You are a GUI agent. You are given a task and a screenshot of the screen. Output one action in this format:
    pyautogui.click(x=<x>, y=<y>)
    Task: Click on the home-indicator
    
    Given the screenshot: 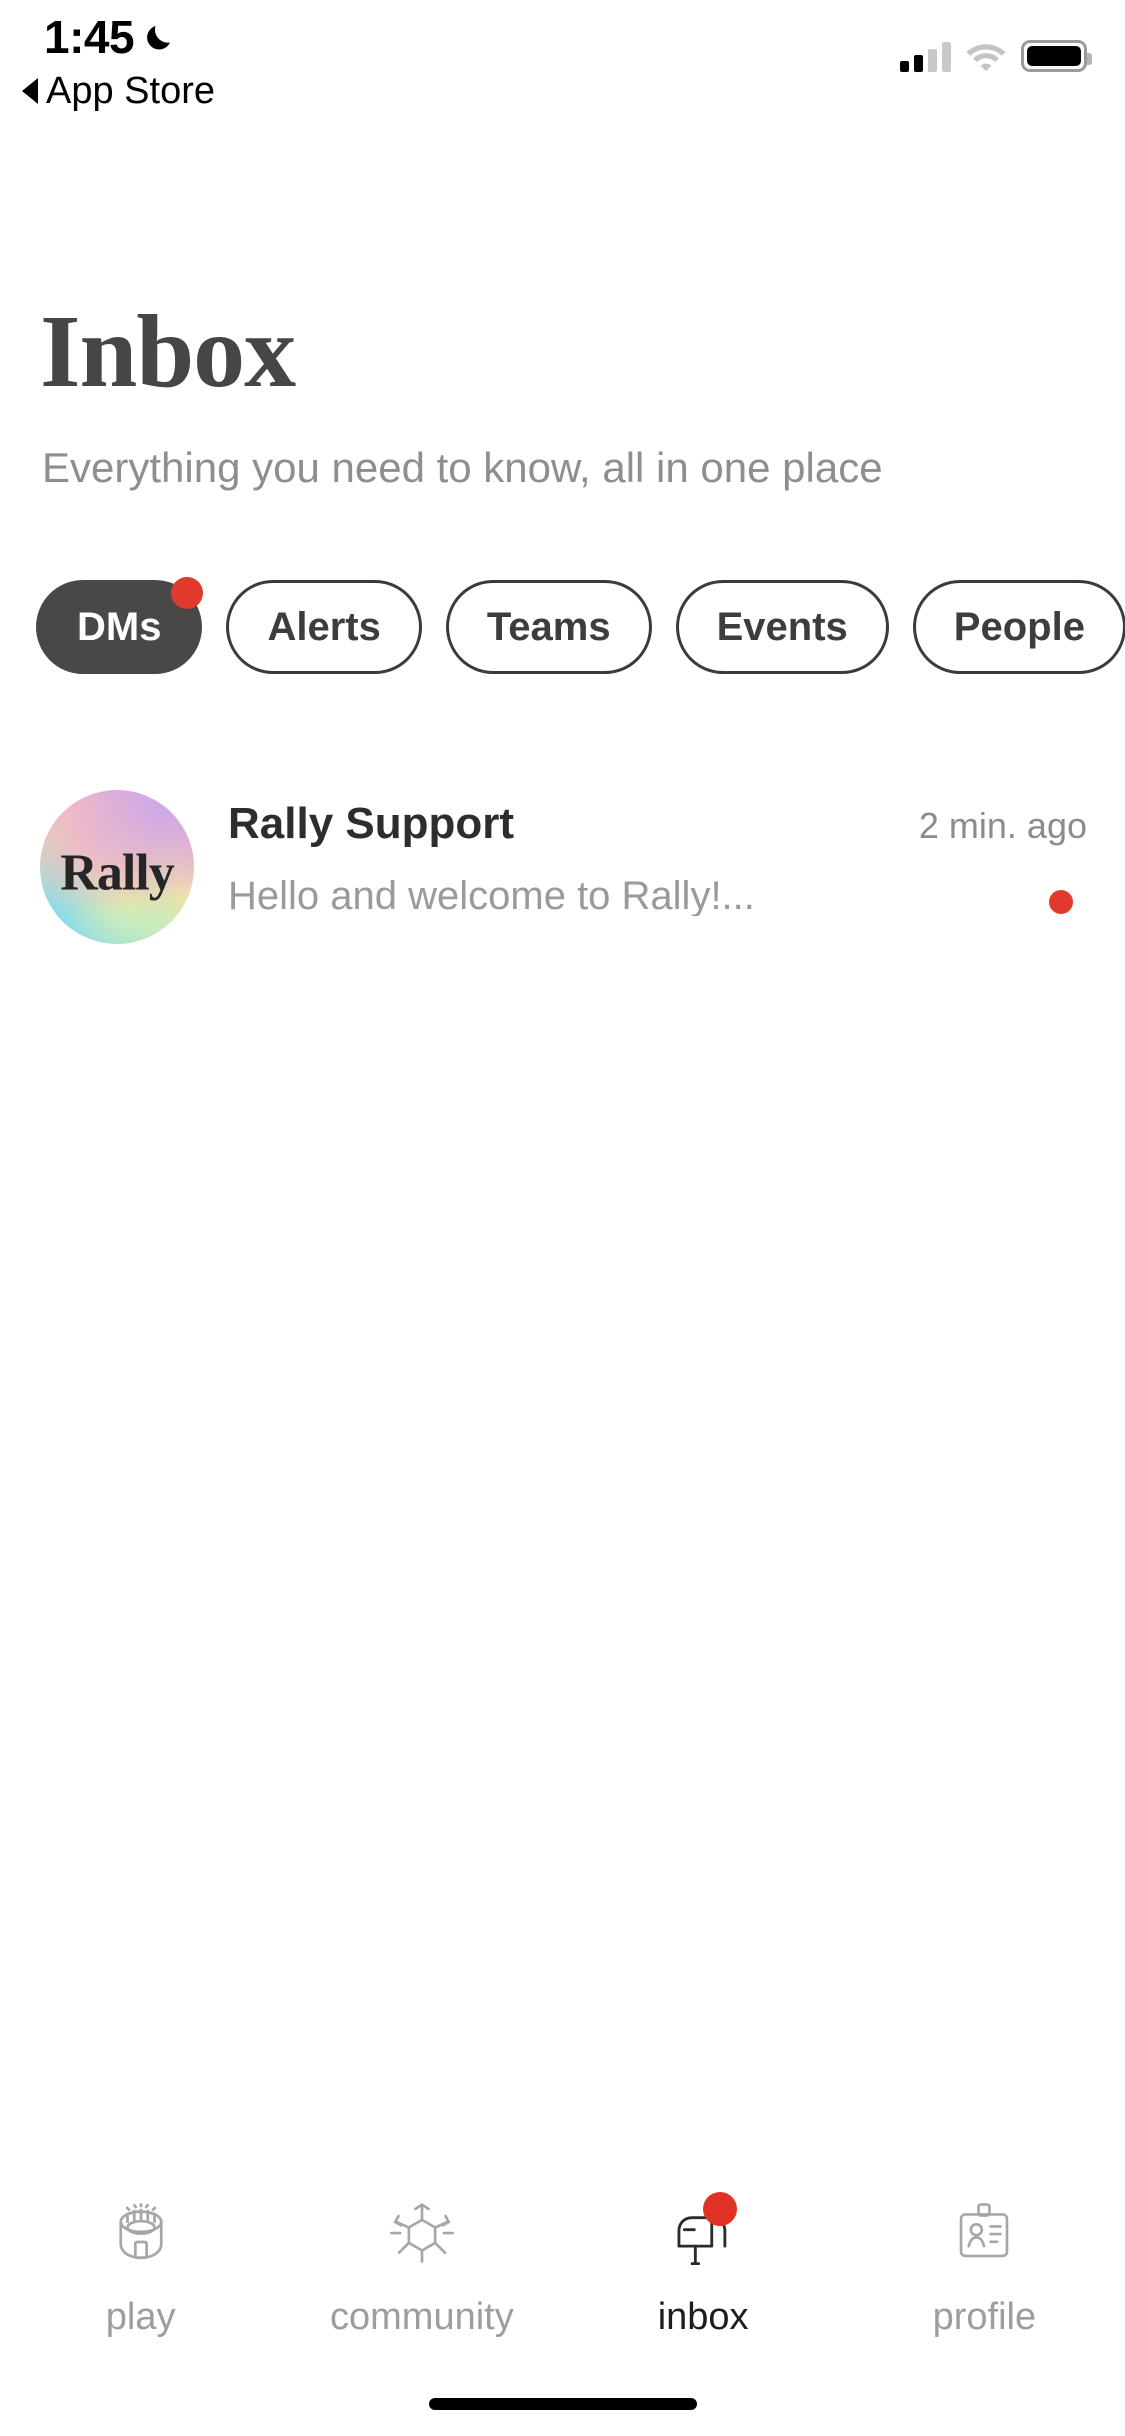 What is the action you would take?
    pyautogui.click(x=562, y=2404)
    